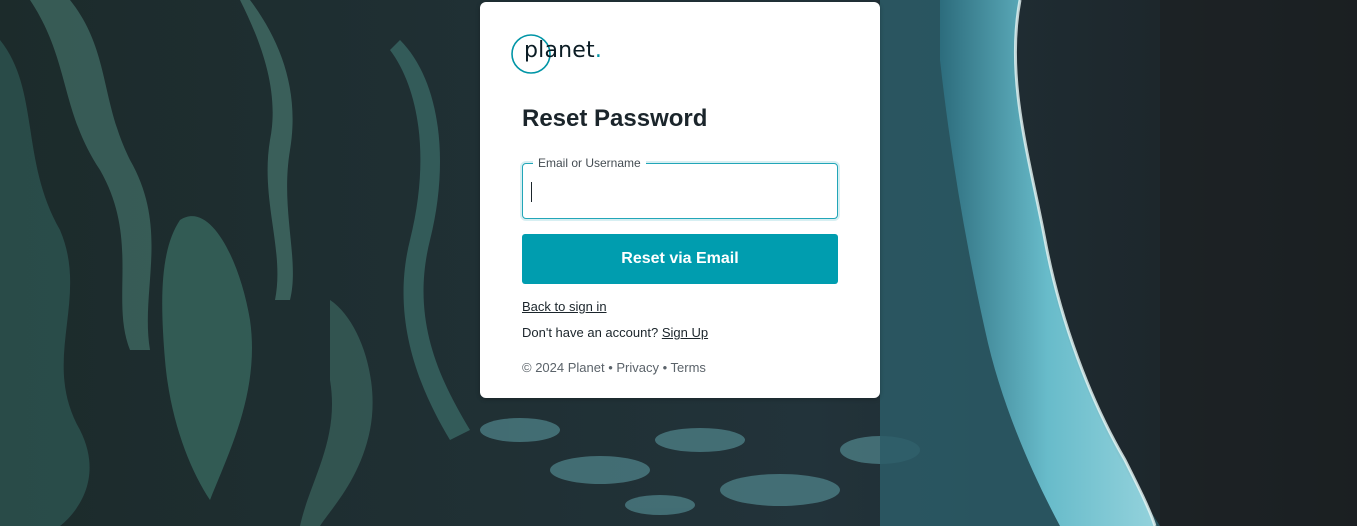 The width and height of the screenshot is (1357, 526). I want to click on page-title: Reset Password, so click(615, 118).